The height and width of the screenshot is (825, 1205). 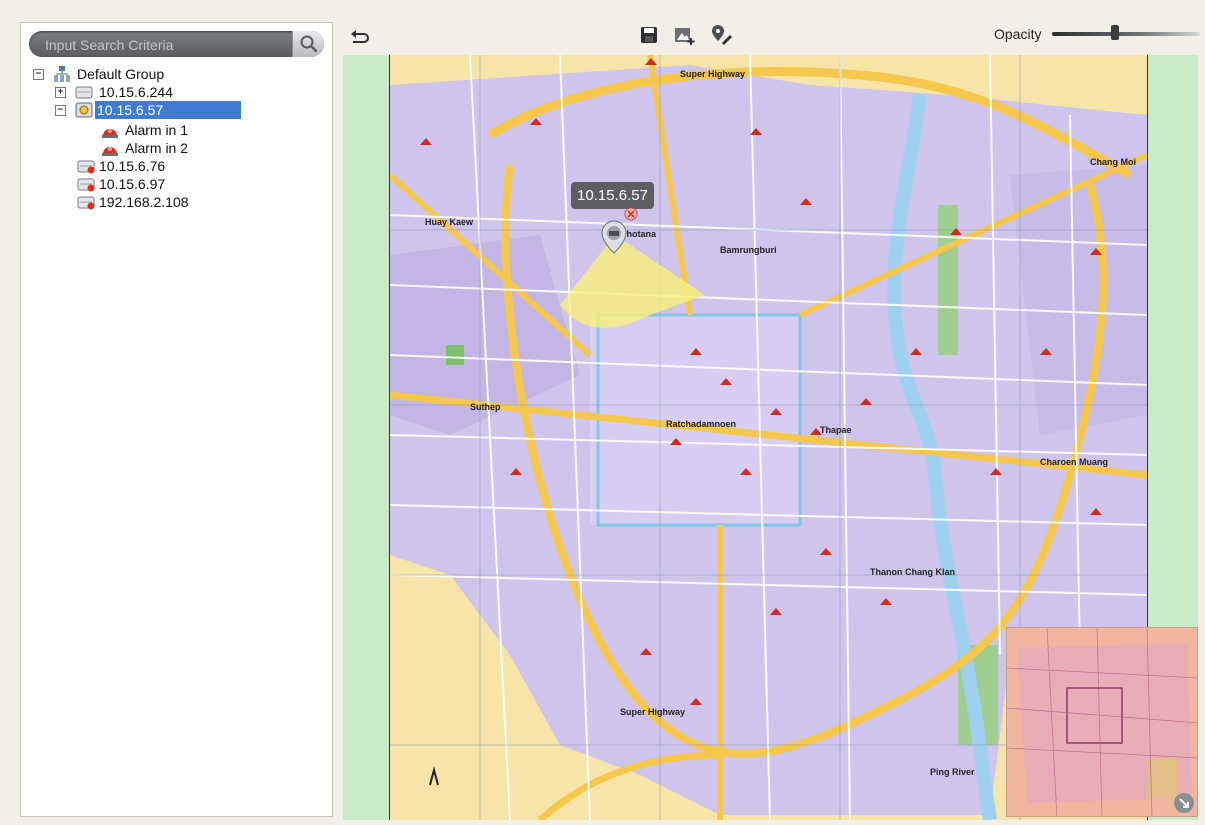 I want to click on group-icon, so click(x=62, y=74).